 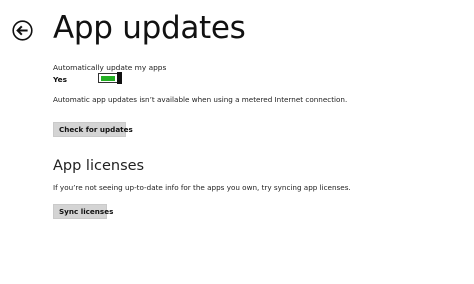 I want to click on back-button, so click(x=22, y=30).